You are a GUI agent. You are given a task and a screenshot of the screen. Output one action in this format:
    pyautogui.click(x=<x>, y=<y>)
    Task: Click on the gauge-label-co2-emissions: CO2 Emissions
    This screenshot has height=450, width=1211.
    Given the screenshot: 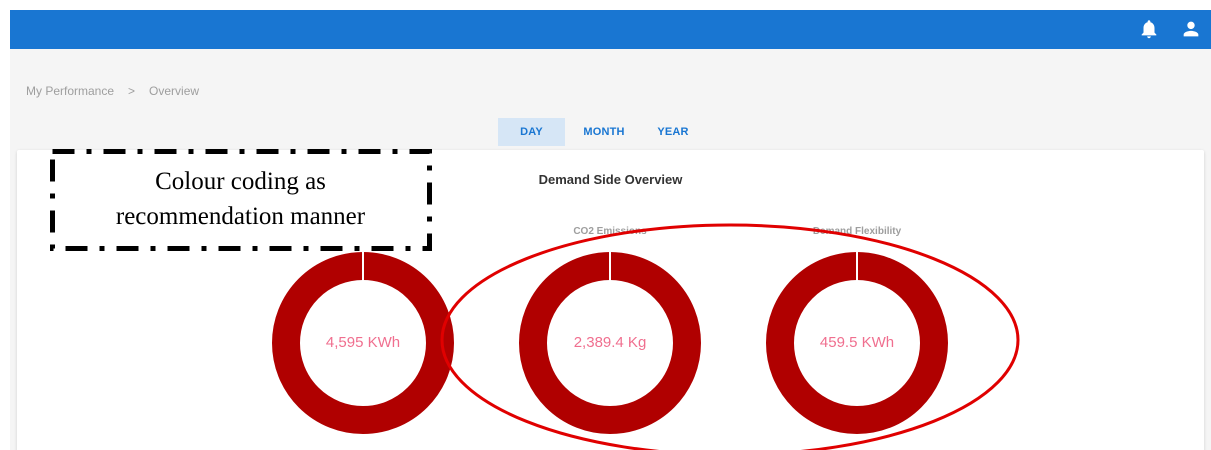 What is the action you would take?
    pyautogui.click(x=610, y=231)
    